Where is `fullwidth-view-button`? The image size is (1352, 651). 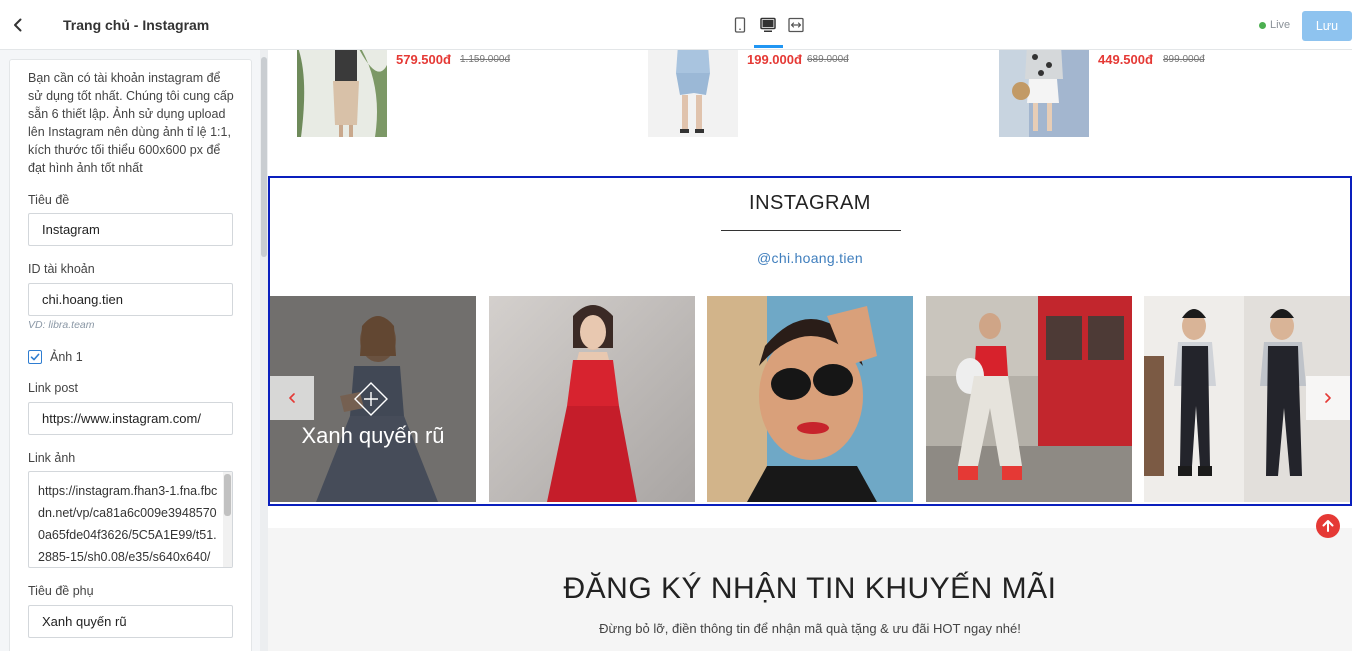
fullwidth-view-button is located at coordinates (796, 25).